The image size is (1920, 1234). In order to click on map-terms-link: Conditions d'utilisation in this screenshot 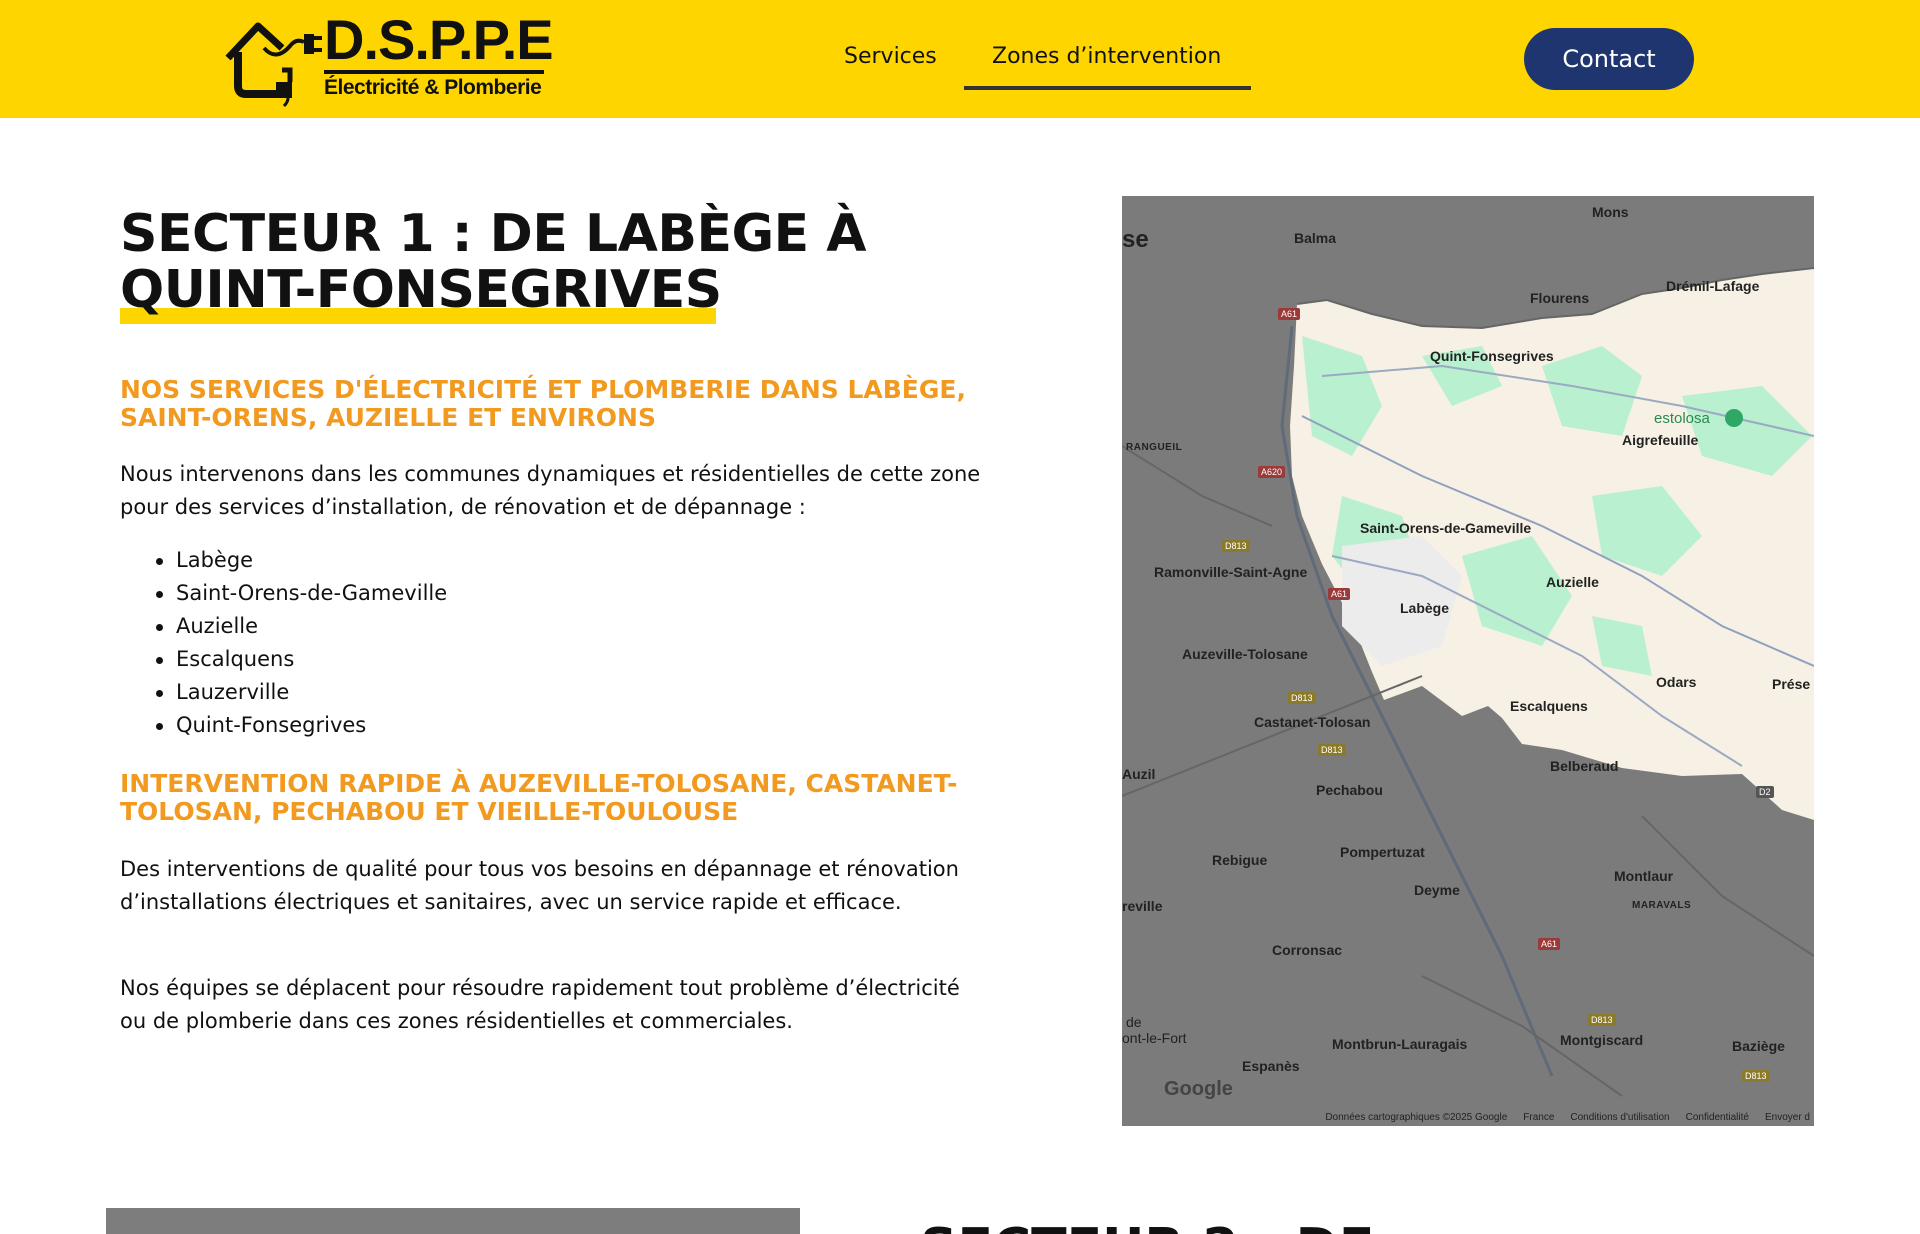, I will do `click(1619, 1117)`.